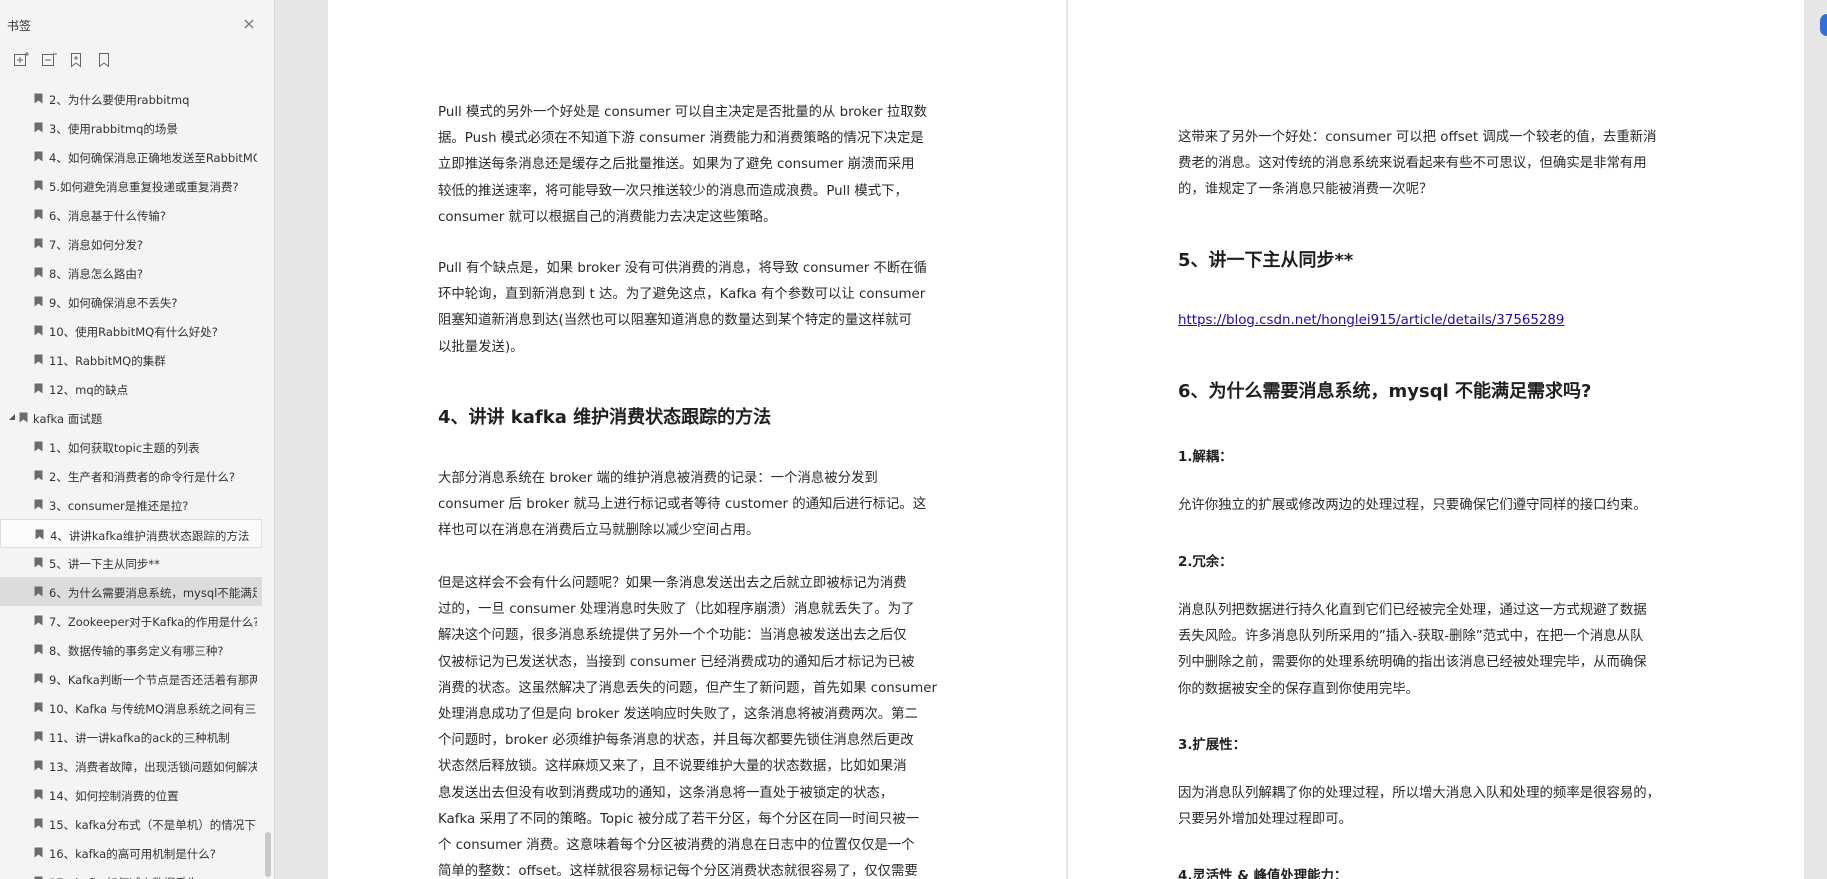  Describe the element at coordinates (1205, 562) in the screenshot. I see `subheading-redundancy: 2.冗余：` at that location.